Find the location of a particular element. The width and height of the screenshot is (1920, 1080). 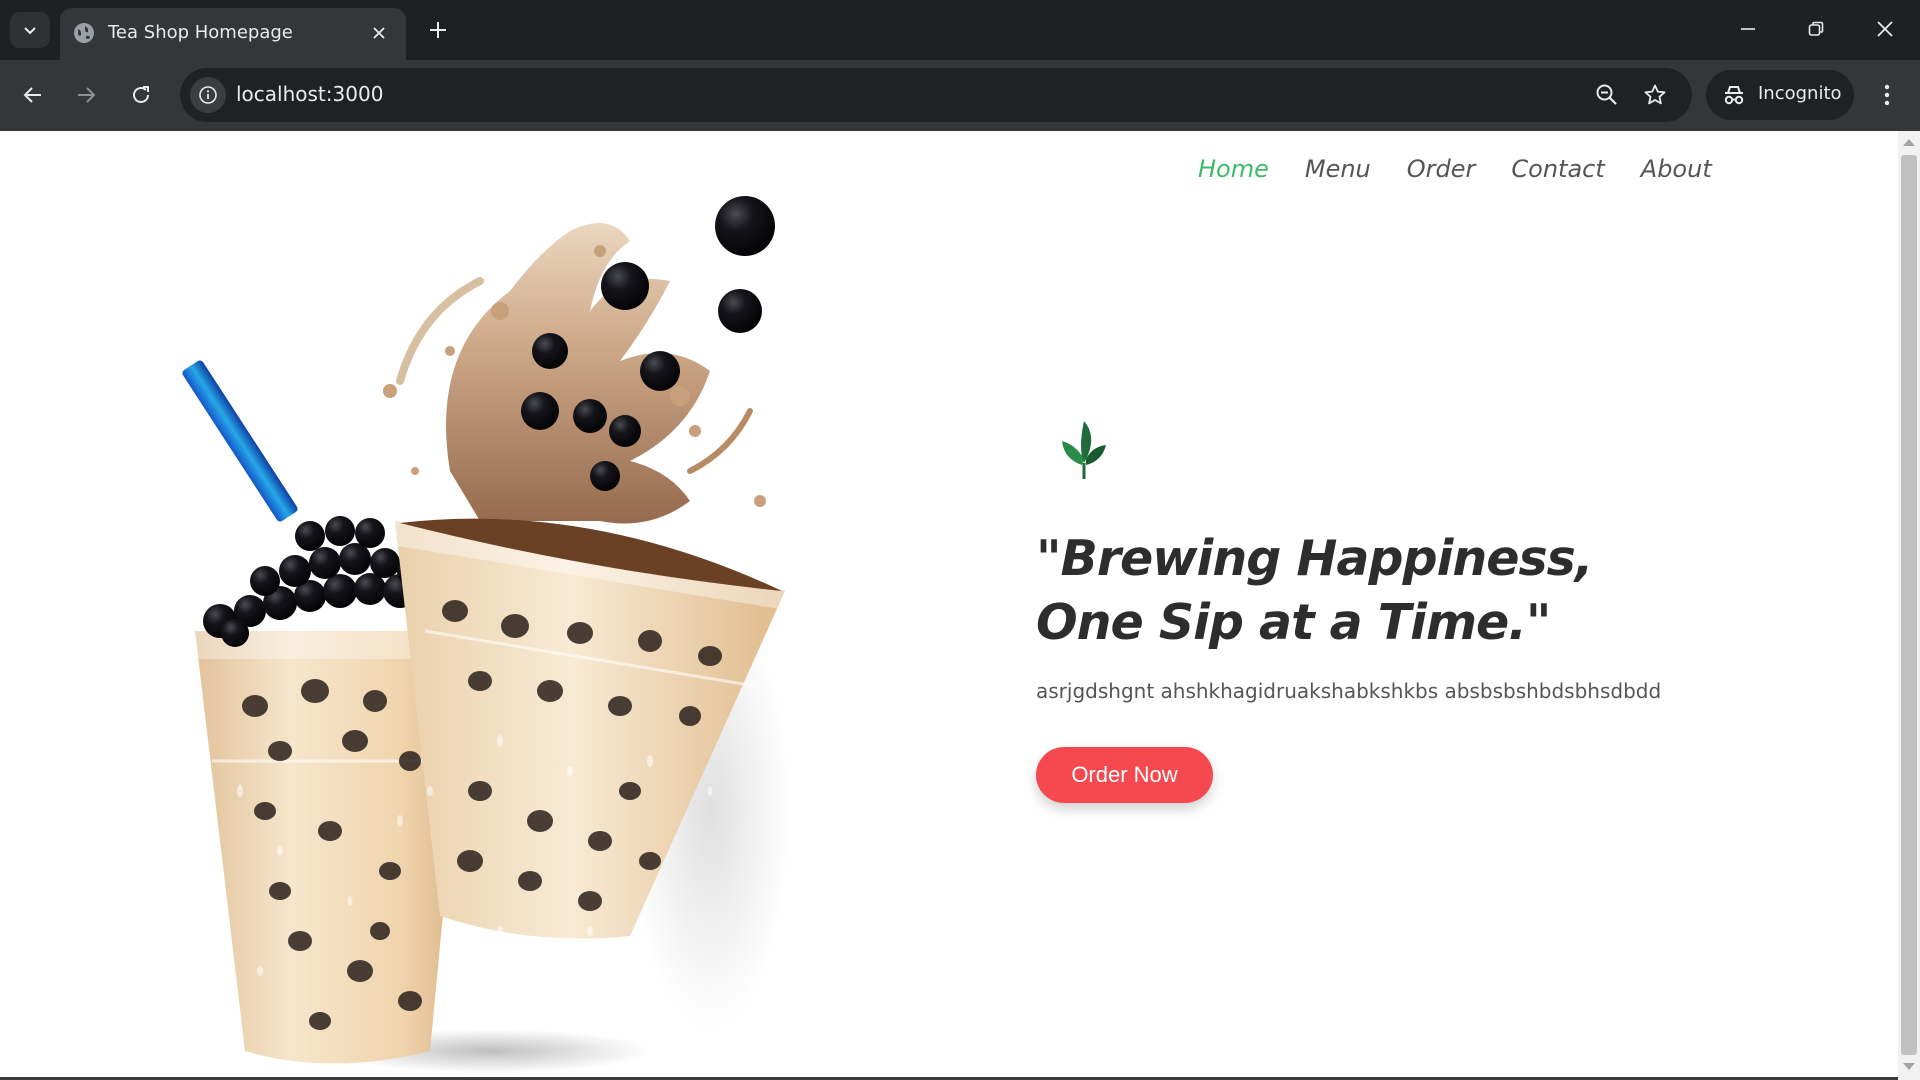

browser-toolbar: localhost:3000 Incognito is located at coordinates (960, 95).